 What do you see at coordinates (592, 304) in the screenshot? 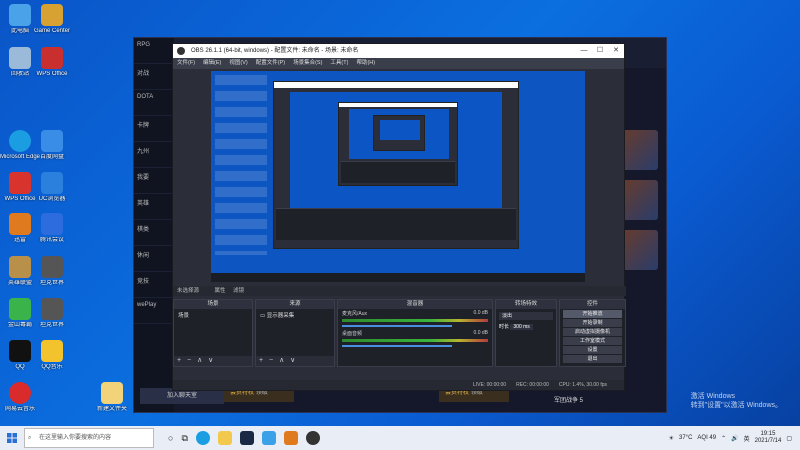
I see `controls-title: 控件` at bounding box center [592, 304].